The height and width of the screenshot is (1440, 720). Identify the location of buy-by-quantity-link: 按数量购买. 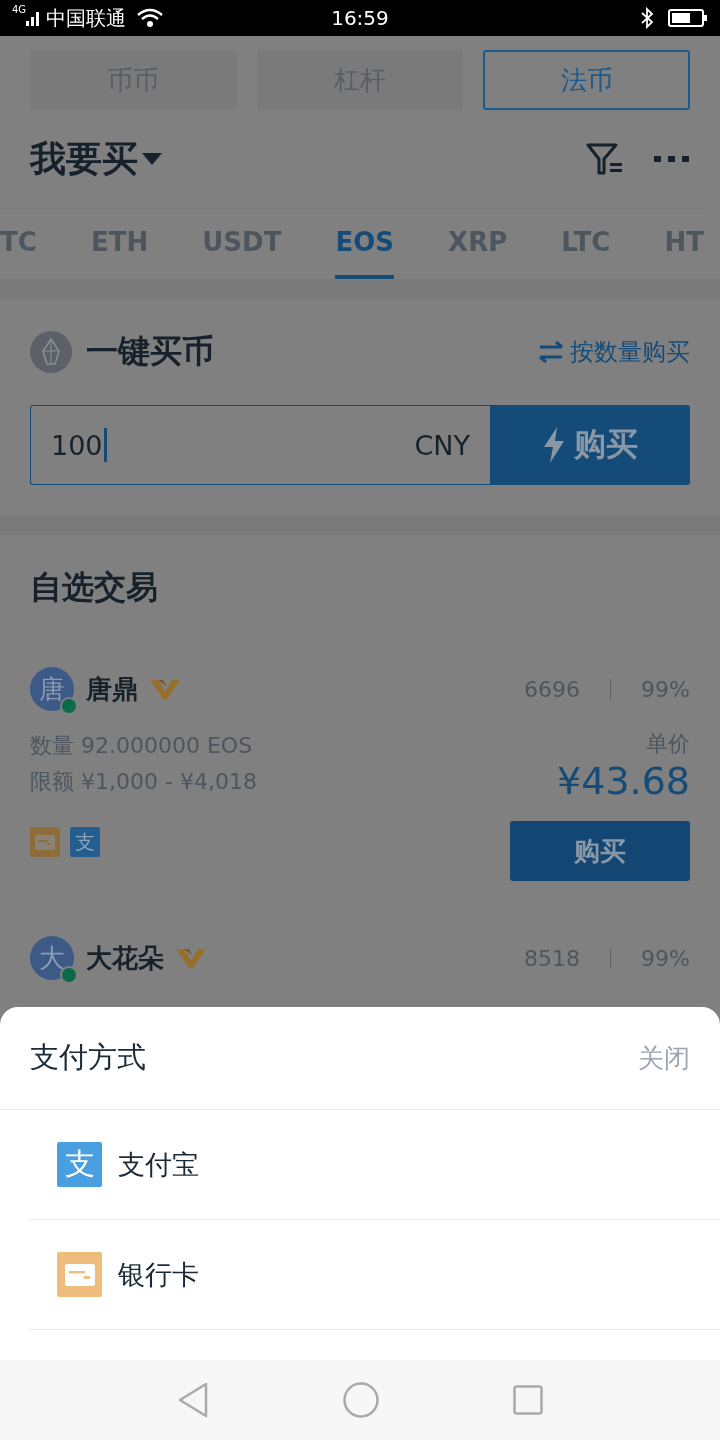
(614, 352).